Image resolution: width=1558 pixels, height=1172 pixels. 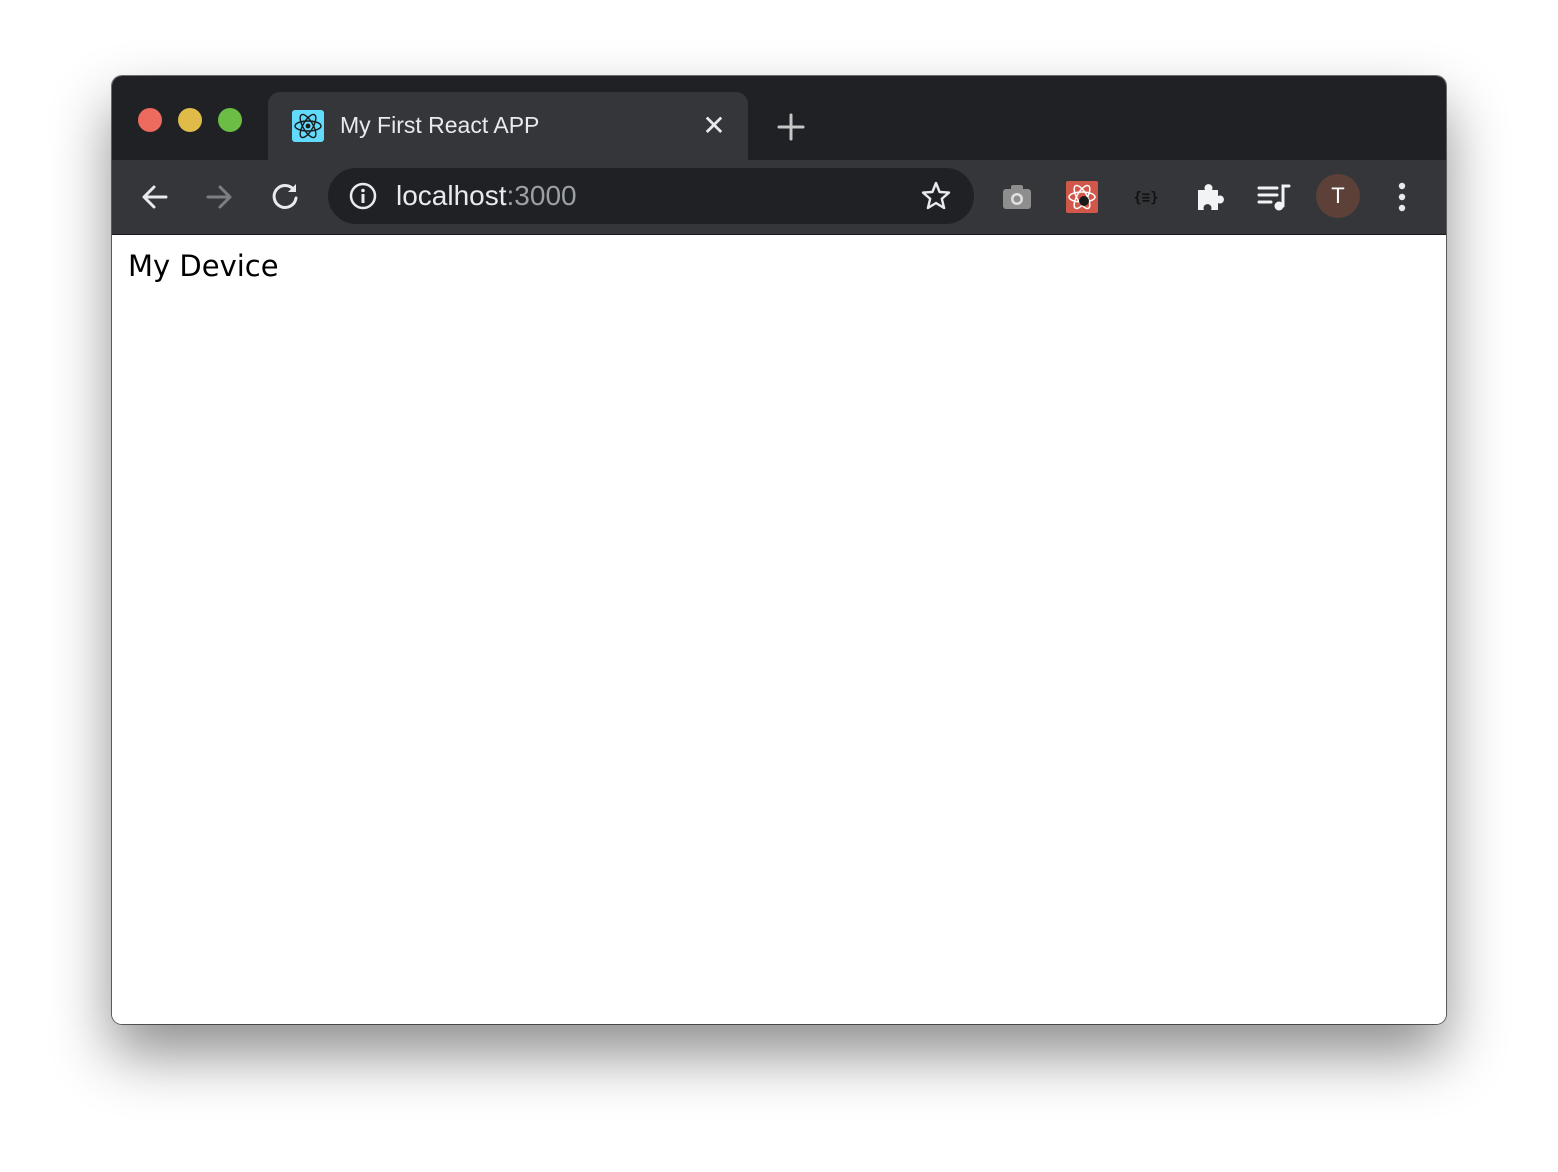 What do you see at coordinates (936, 196) in the screenshot?
I see `star-icon` at bounding box center [936, 196].